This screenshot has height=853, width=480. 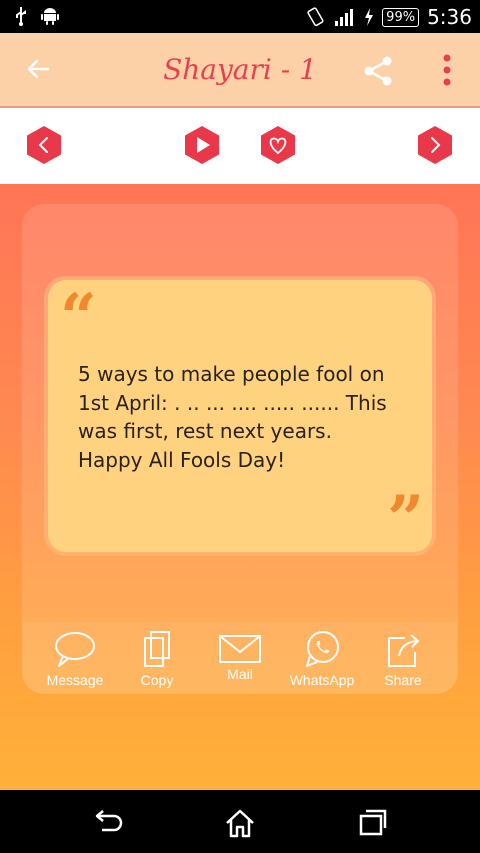 What do you see at coordinates (75, 680) in the screenshot?
I see `message-label: Message` at bounding box center [75, 680].